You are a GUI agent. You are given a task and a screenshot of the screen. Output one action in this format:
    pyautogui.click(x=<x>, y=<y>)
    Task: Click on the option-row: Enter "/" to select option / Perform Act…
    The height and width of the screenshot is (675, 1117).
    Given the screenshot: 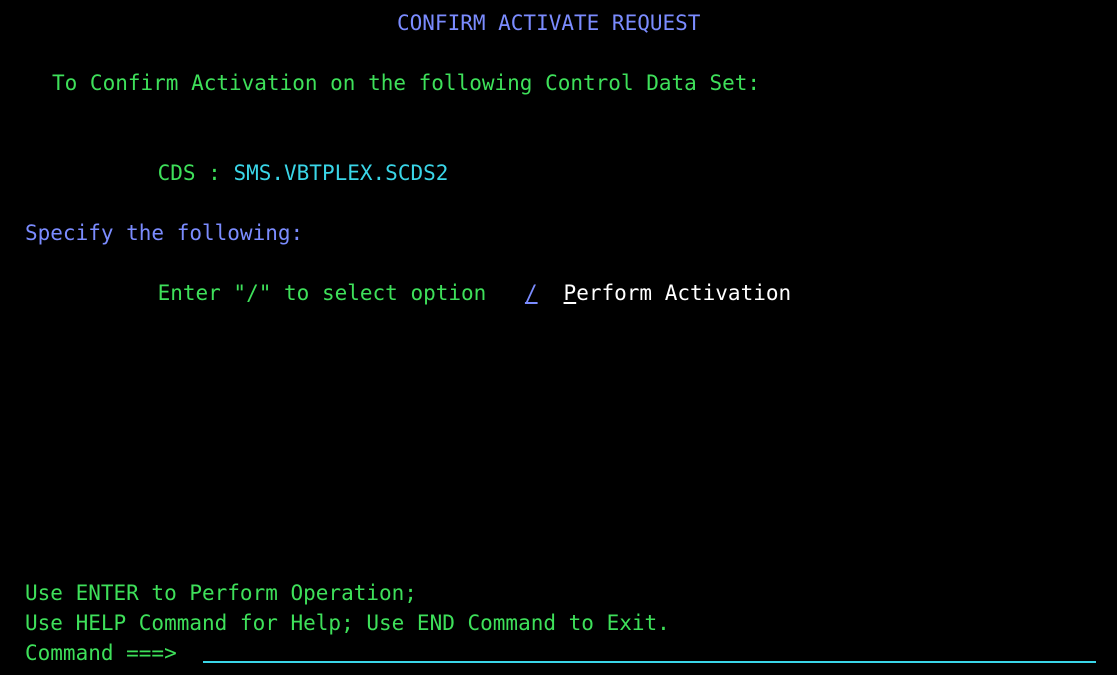 What is the action you would take?
    pyautogui.click(x=449, y=276)
    